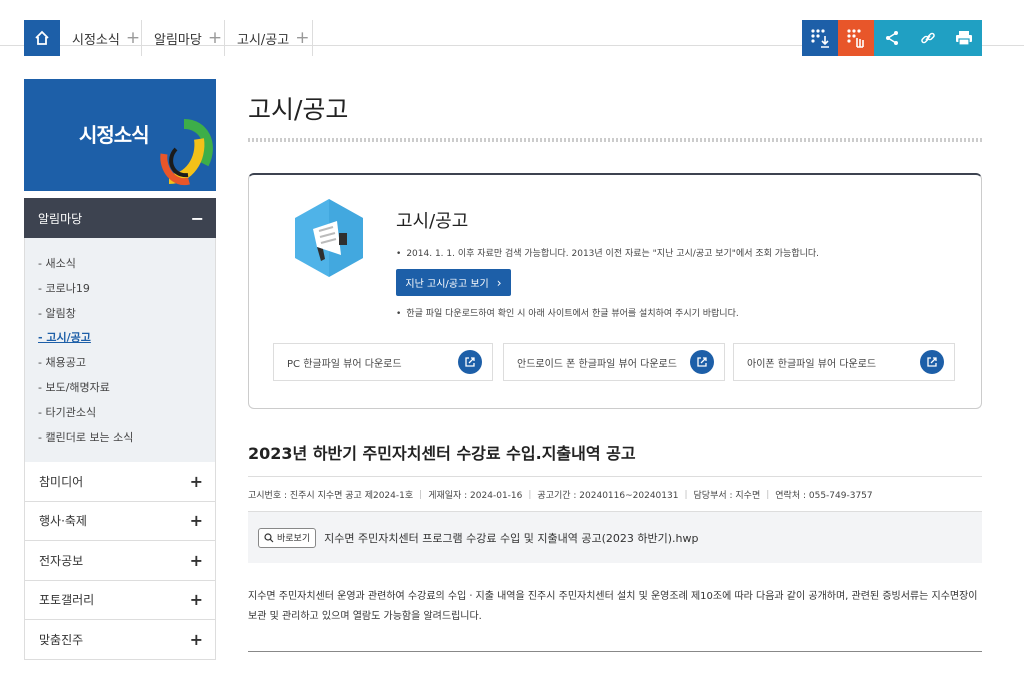  What do you see at coordinates (63, 521) in the screenshot?
I see `sidebar-item-label: 행사·축제` at bounding box center [63, 521].